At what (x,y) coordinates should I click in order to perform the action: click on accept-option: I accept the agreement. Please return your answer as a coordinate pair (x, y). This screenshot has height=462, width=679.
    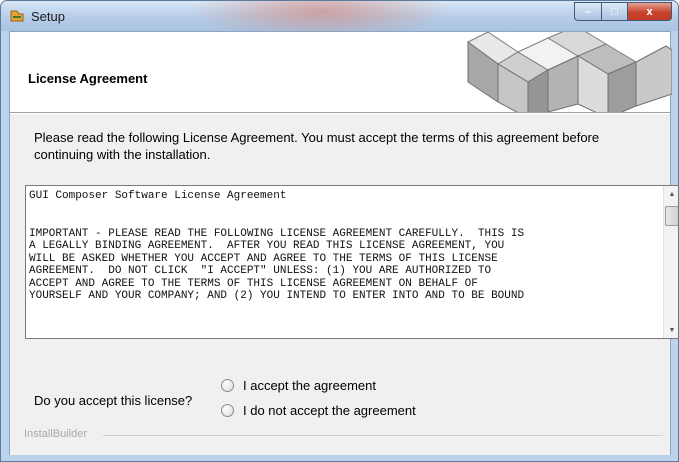
    Looking at the image, I should click on (298, 385).